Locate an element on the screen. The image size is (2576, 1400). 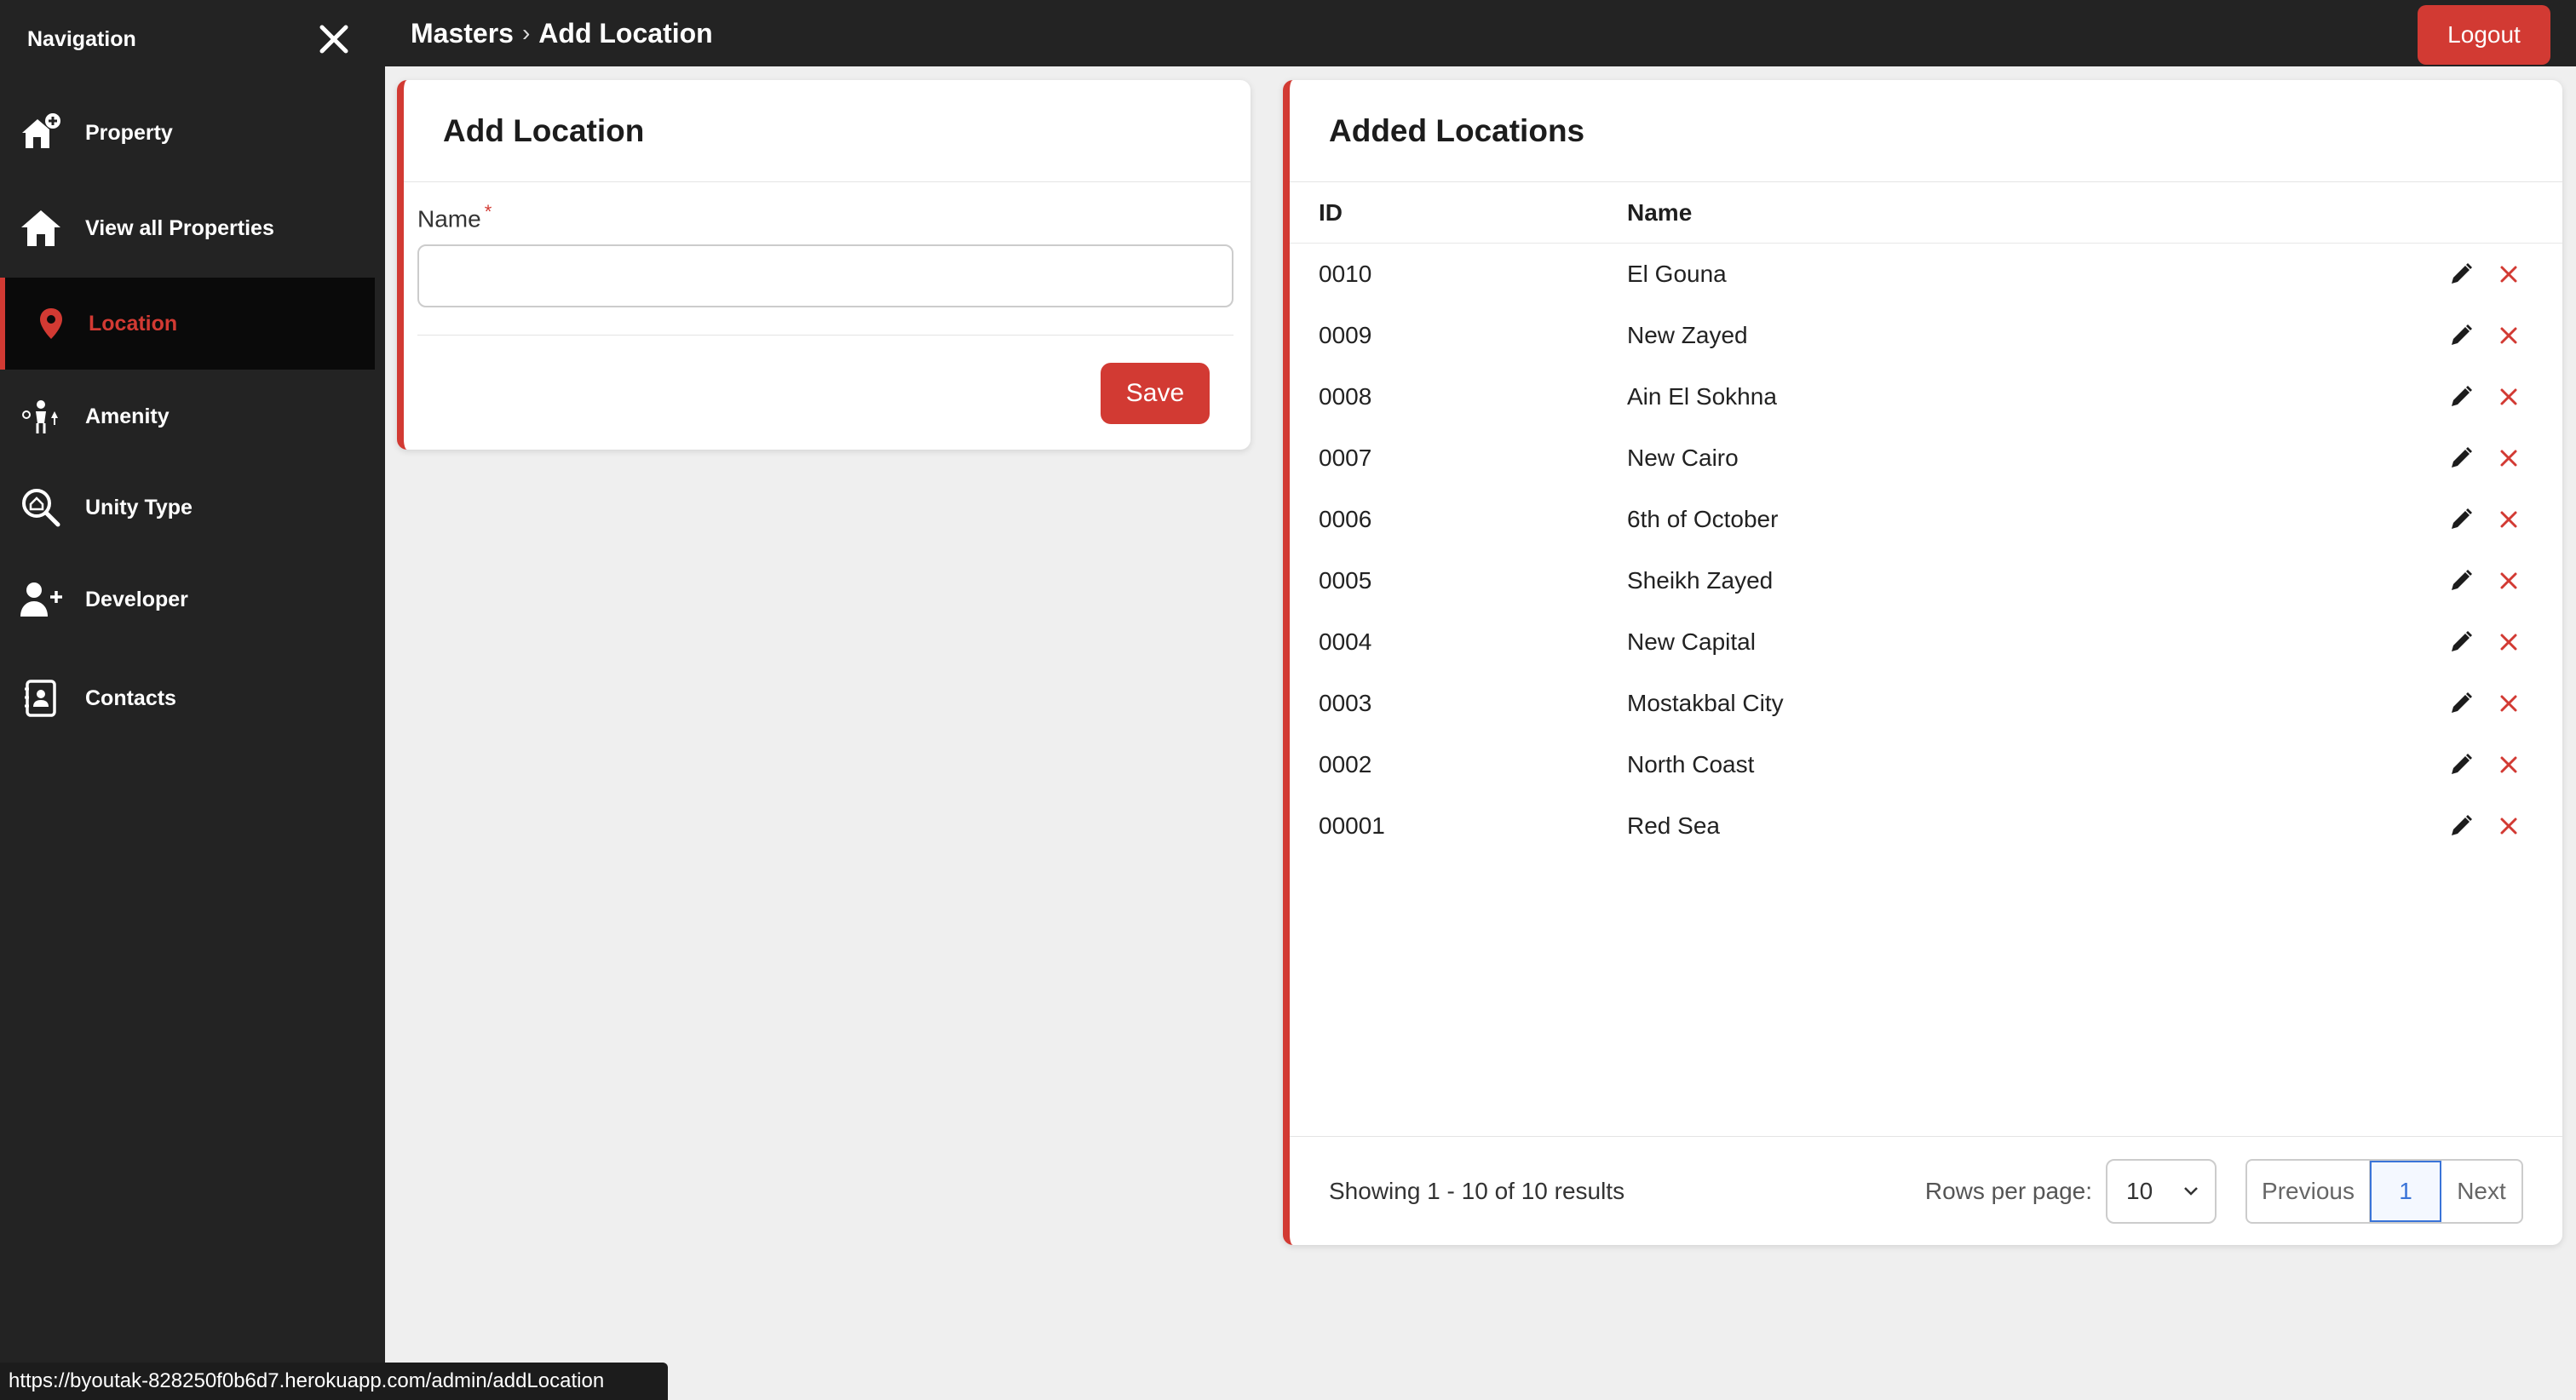
sidebar-item-label: Amenity is located at coordinates (128, 416).